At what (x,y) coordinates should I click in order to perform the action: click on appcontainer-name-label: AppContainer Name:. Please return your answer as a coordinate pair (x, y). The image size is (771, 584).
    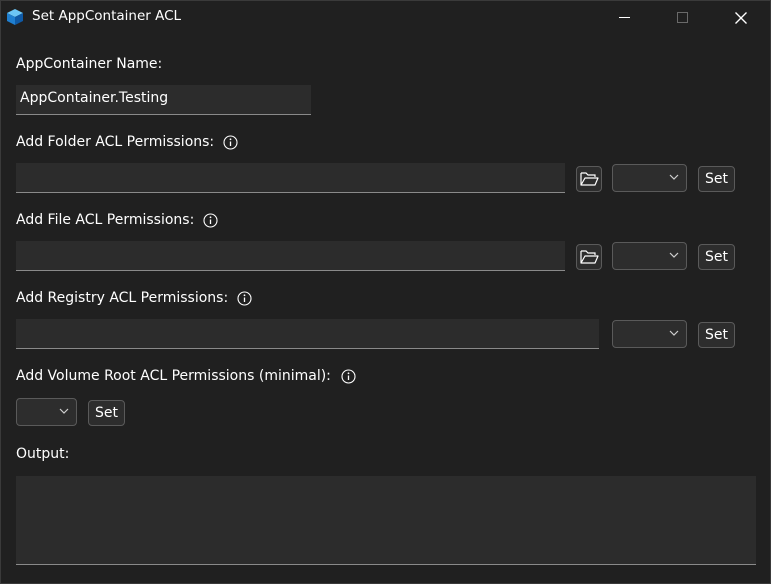
    Looking at the image, I should click on (89, 64).